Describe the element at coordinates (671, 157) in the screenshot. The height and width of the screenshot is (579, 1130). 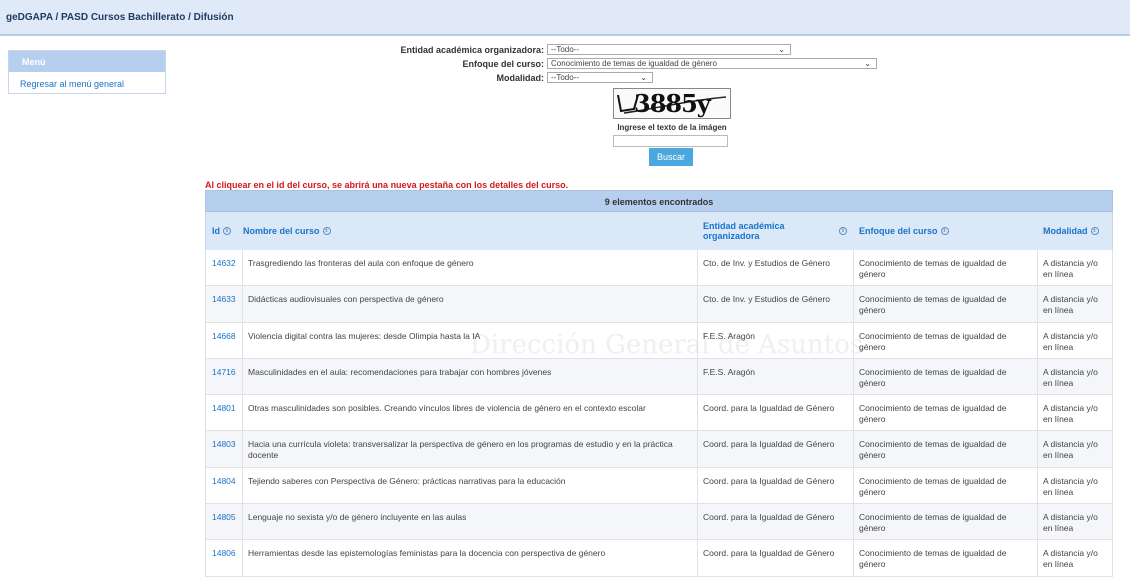
I see `search-button: Buscar` at that location.